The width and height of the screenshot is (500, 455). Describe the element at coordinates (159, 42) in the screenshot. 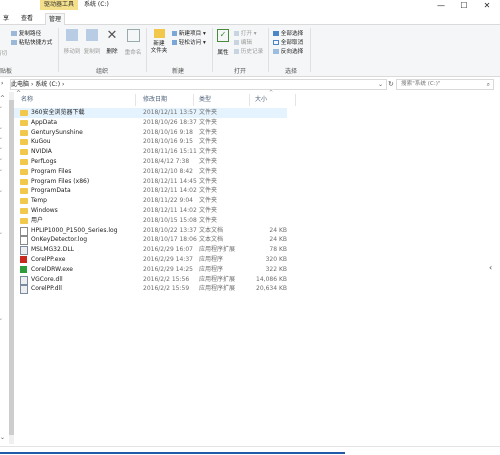

I see `new-folder-button: 新建 文件夹` at that location.